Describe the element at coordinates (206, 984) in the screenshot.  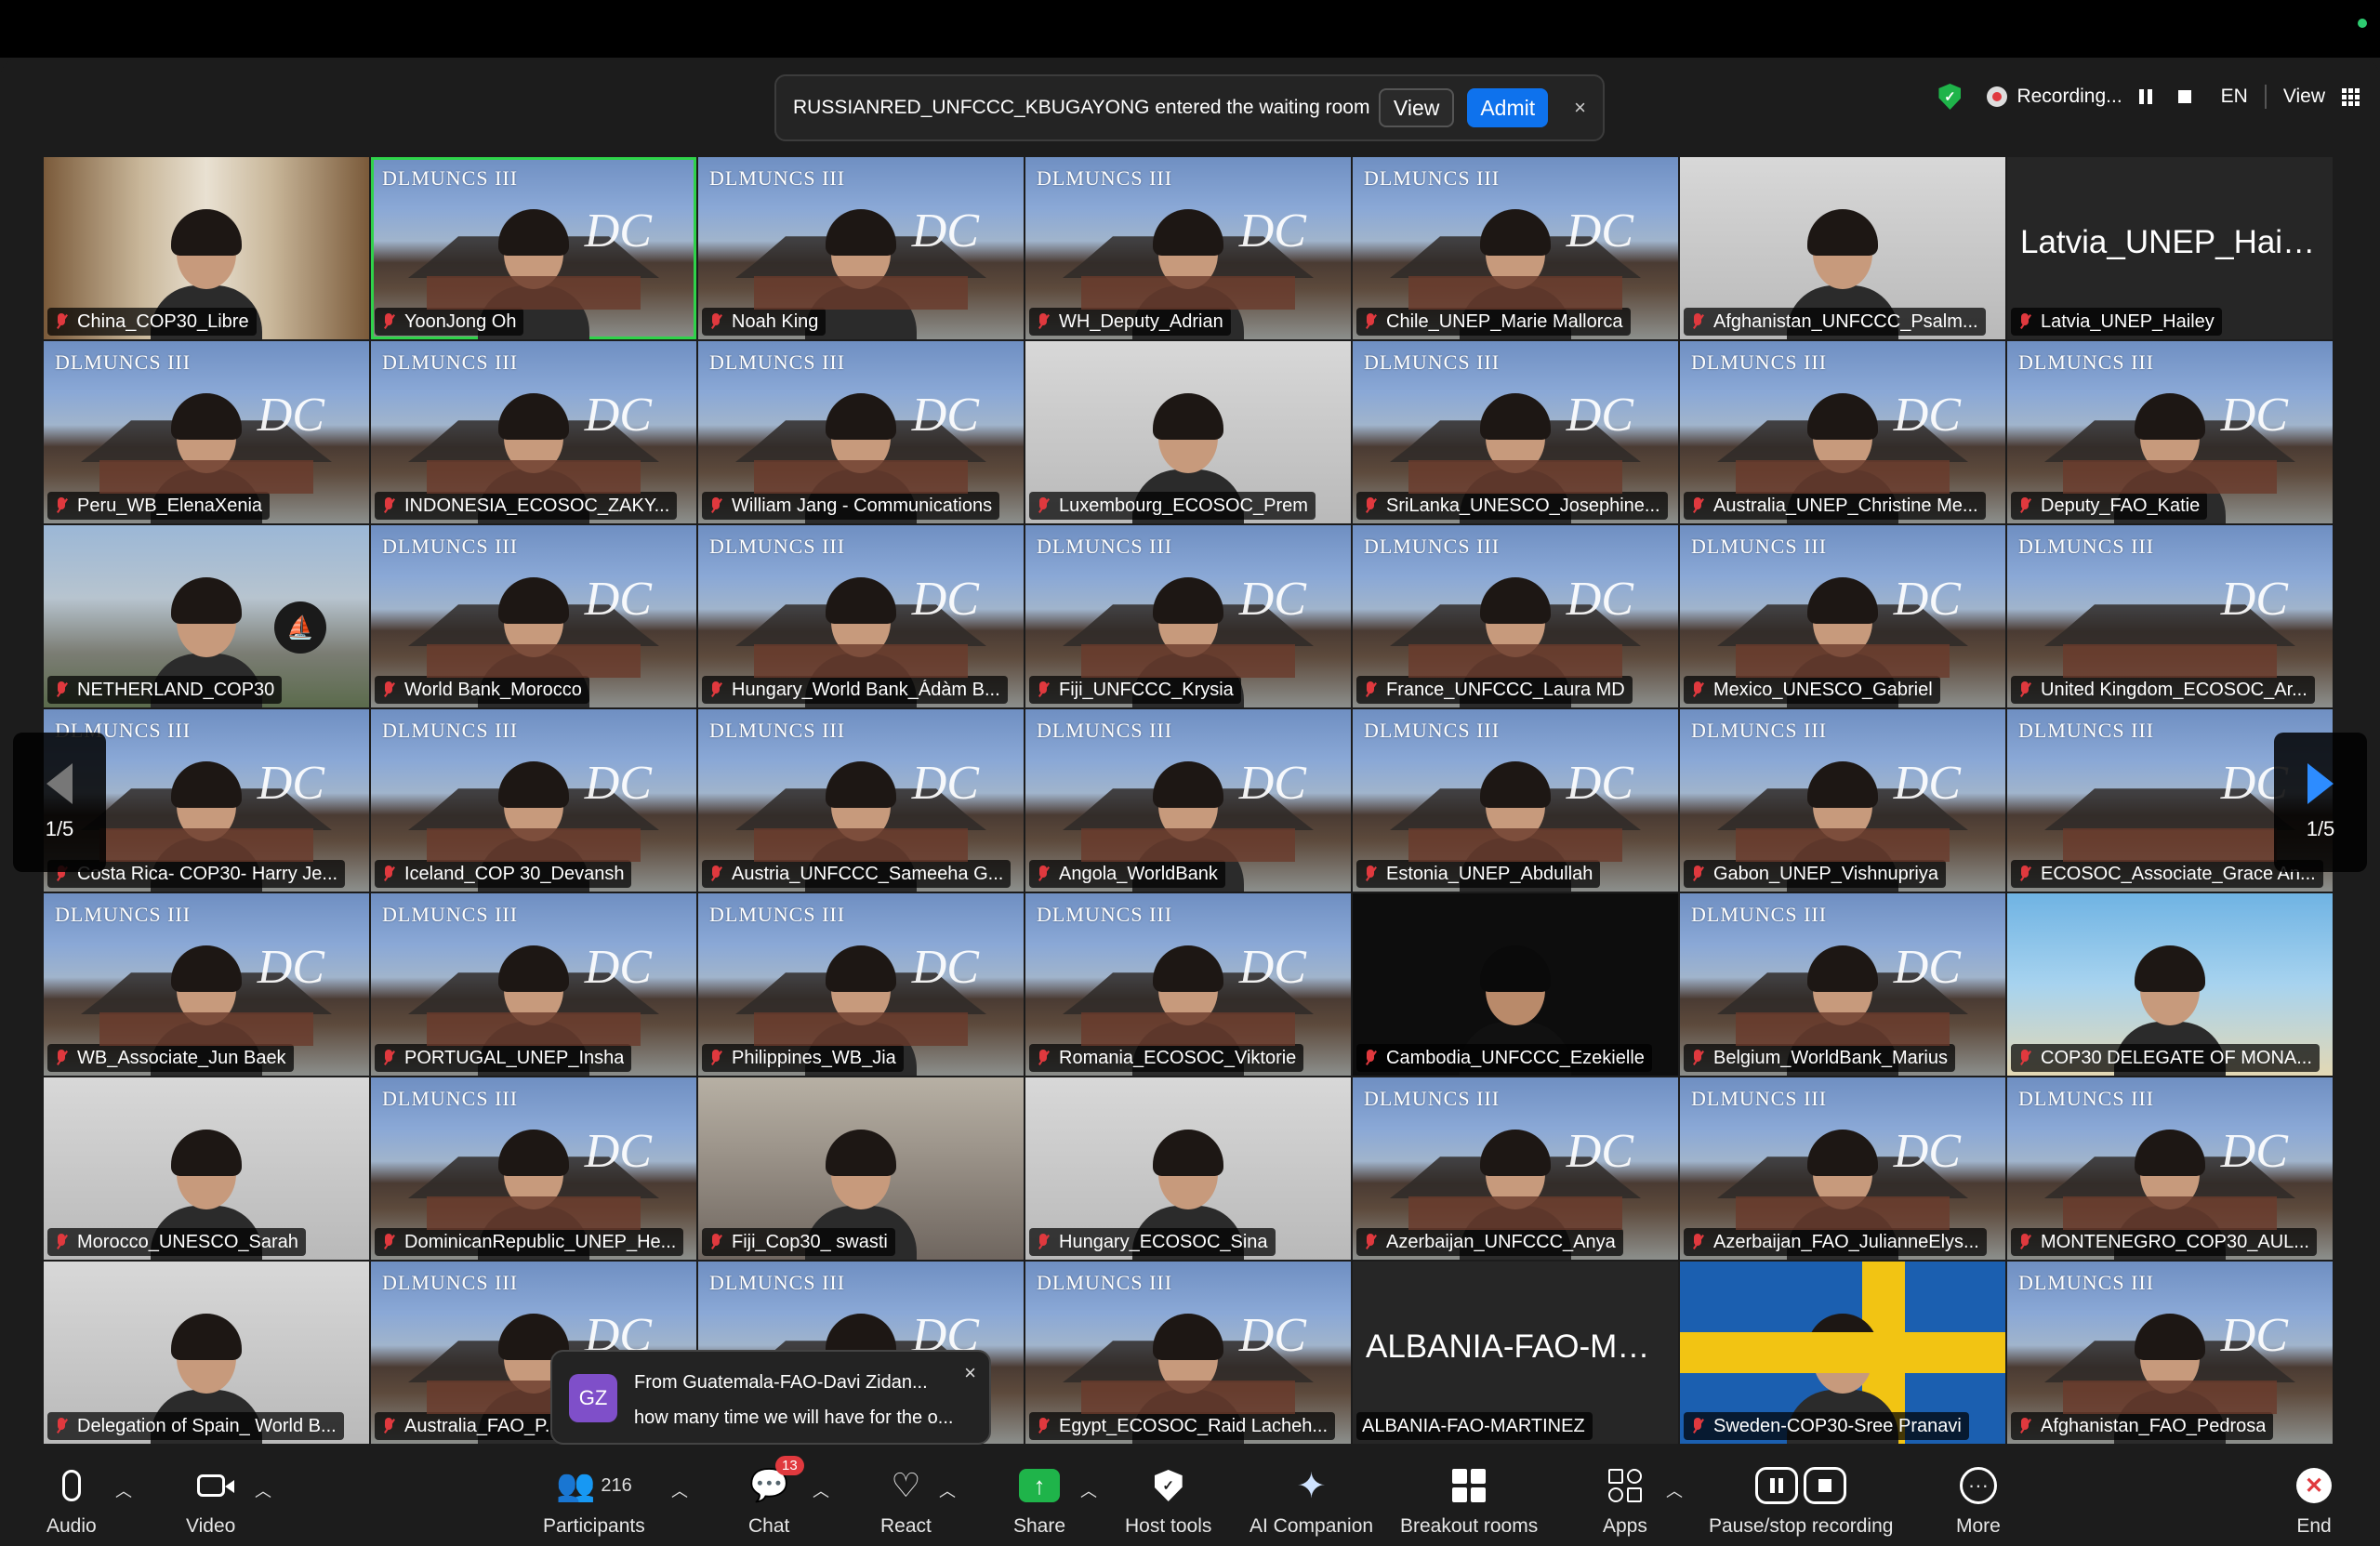
I see `participant-tile: DLMUNCS III DC WB_Associate_Jun Baek` at that location.